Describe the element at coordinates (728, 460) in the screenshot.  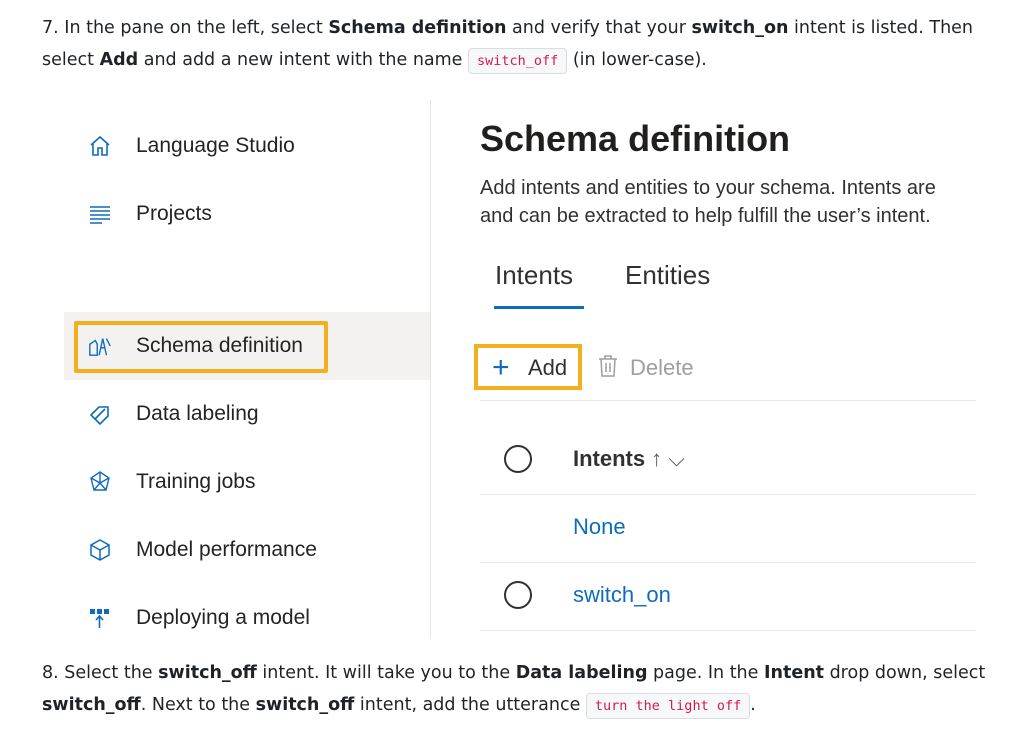
I see `table-header-row: Intents ↑ ⌵` at that location.